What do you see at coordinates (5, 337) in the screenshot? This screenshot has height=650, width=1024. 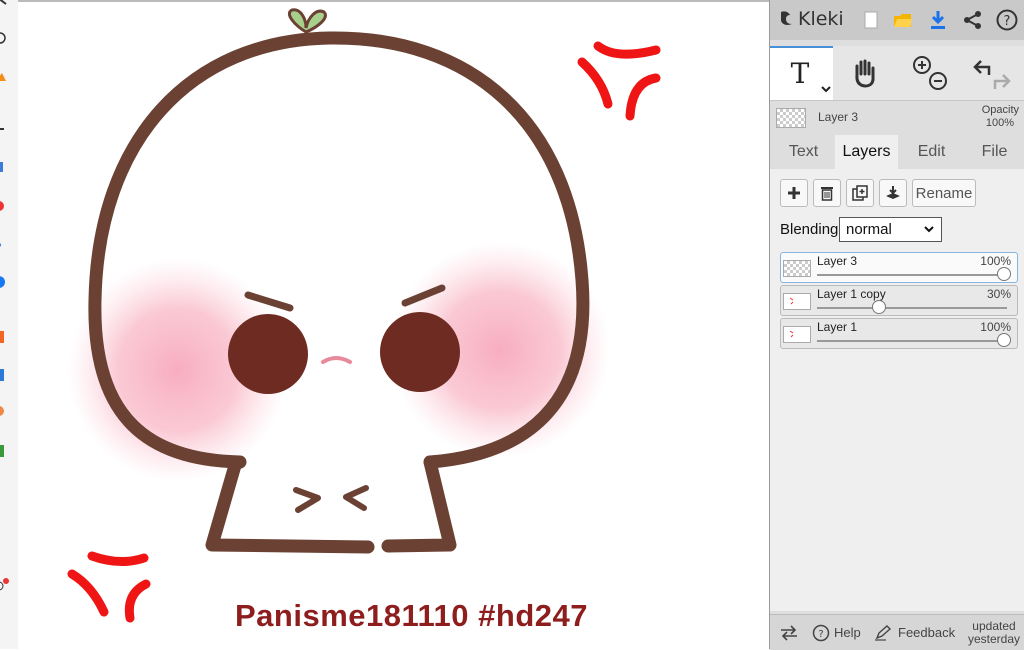 I see `partial-app-icon` at bounding box center [5, 337].